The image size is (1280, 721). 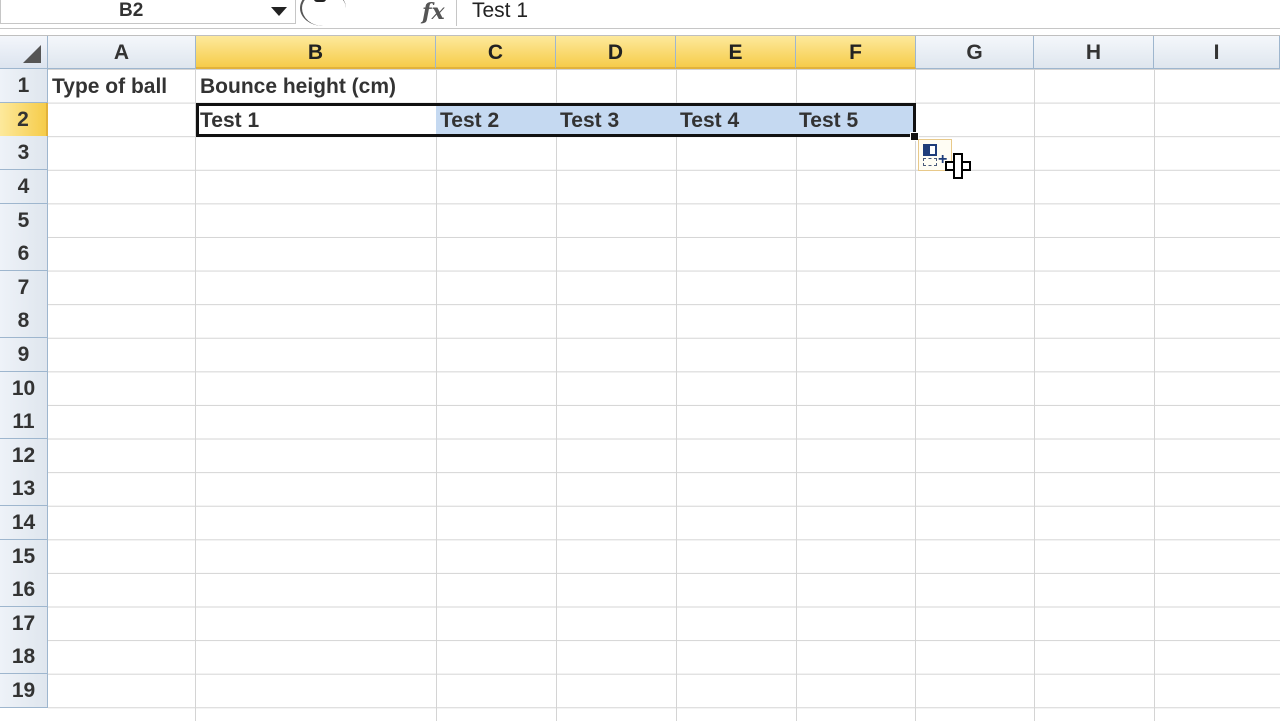 What do you see at coordinates (24, 523) in the screenshot?
I see `row-header-14: 14` at bounding box center [24, 523].